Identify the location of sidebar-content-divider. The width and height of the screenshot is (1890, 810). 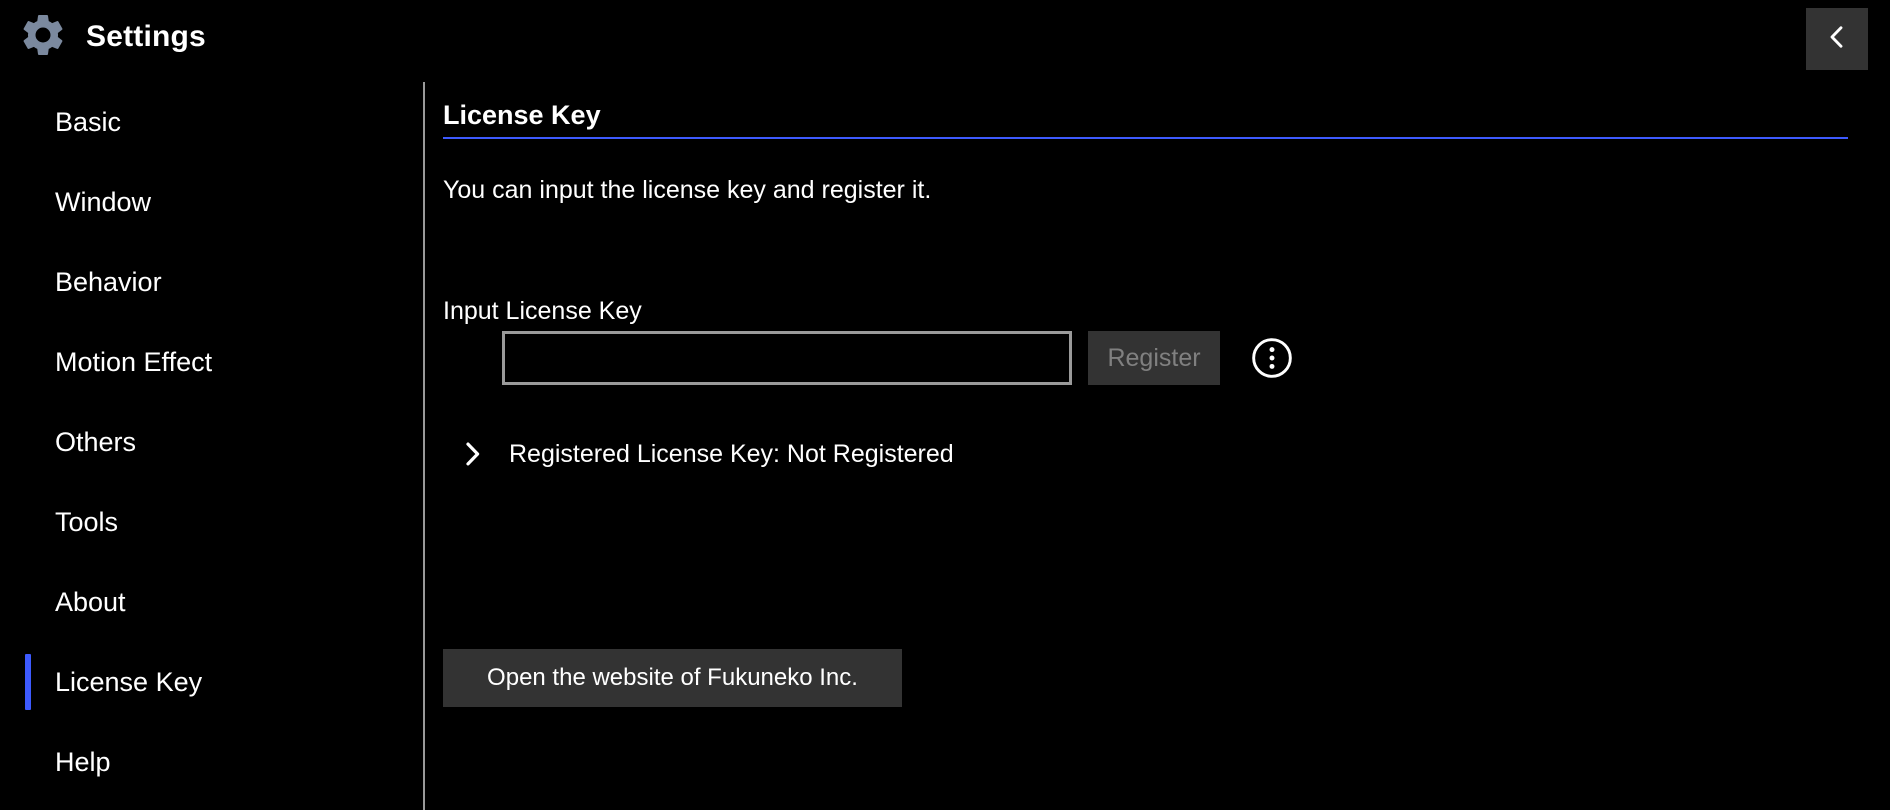
(424, 446).